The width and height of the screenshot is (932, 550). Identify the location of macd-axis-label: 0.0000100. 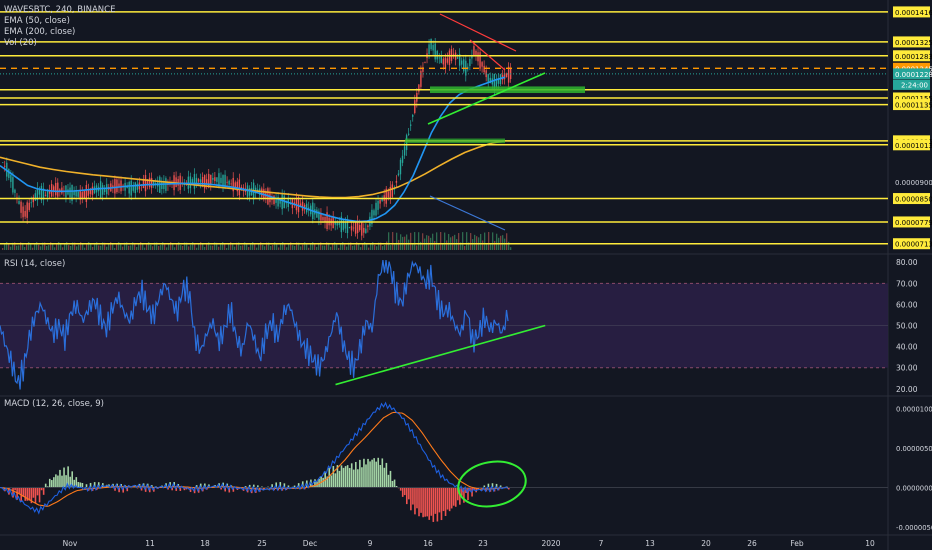
(914, 409).